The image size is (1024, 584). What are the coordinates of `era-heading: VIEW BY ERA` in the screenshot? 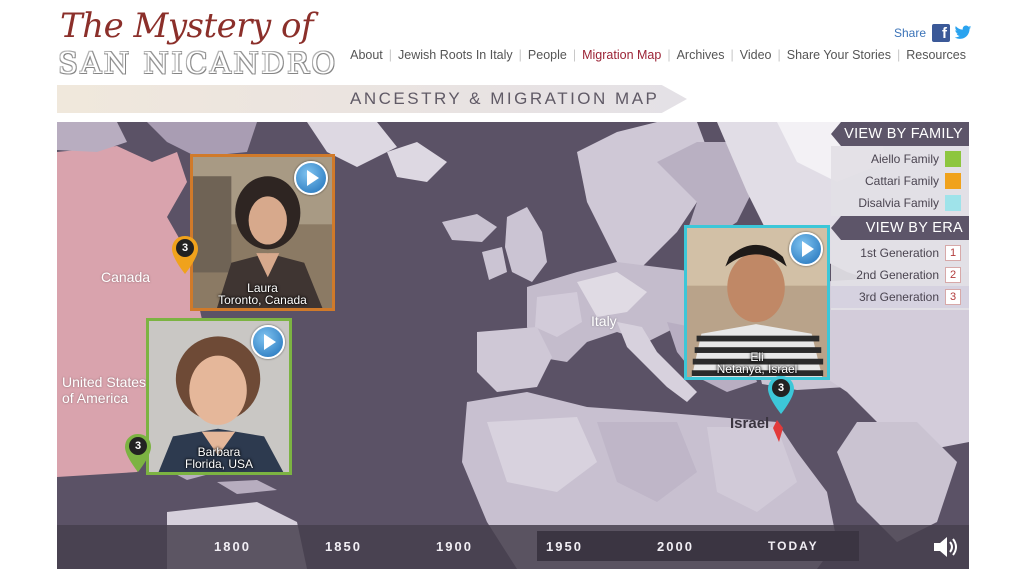 It's located at (900, 228).